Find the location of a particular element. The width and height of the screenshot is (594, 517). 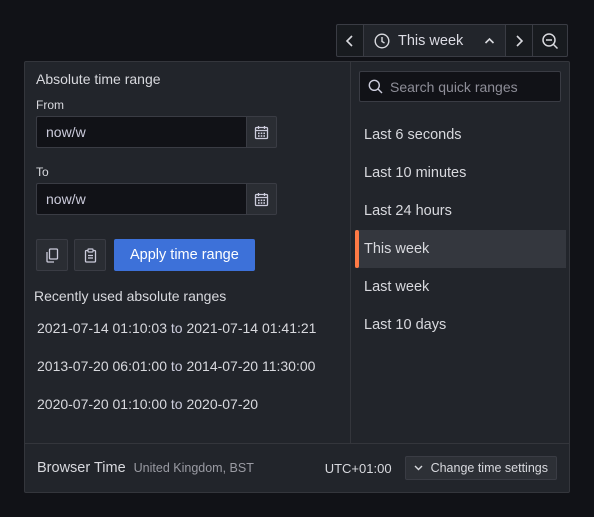

recent-ranges-heading: Recently used absolute ranges is located at coordinates (130, 296).